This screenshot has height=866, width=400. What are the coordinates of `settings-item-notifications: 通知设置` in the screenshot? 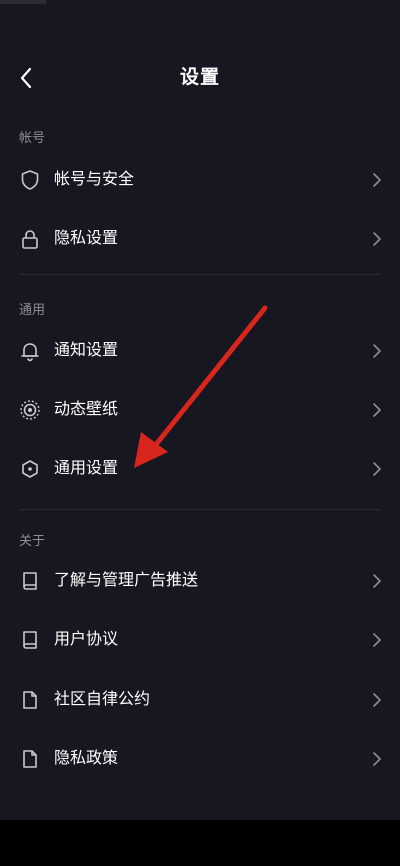 It's located at (200, 351).